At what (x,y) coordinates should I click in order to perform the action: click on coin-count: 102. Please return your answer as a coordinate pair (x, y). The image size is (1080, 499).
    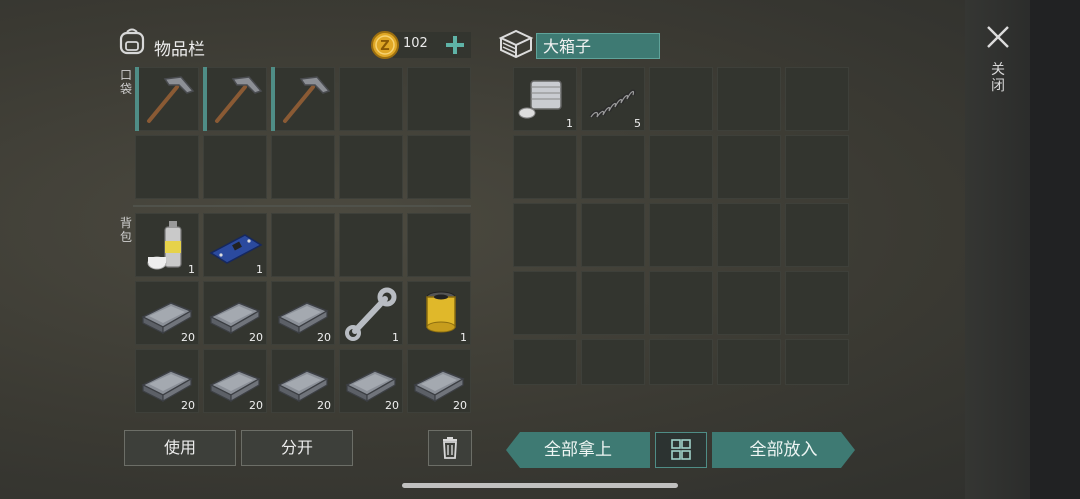
    Looking at the image, I should click on (415, 43).